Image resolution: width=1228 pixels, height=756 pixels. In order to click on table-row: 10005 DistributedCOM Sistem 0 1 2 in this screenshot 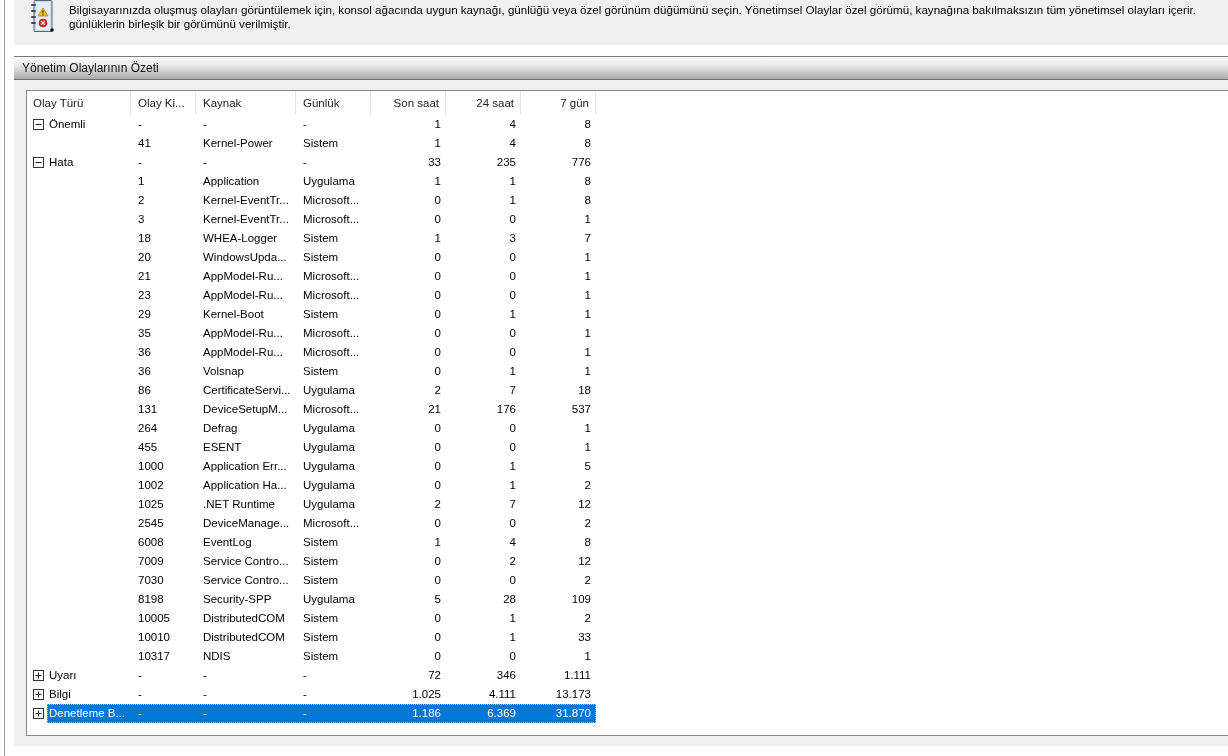, I will do `click(321, 618)`.